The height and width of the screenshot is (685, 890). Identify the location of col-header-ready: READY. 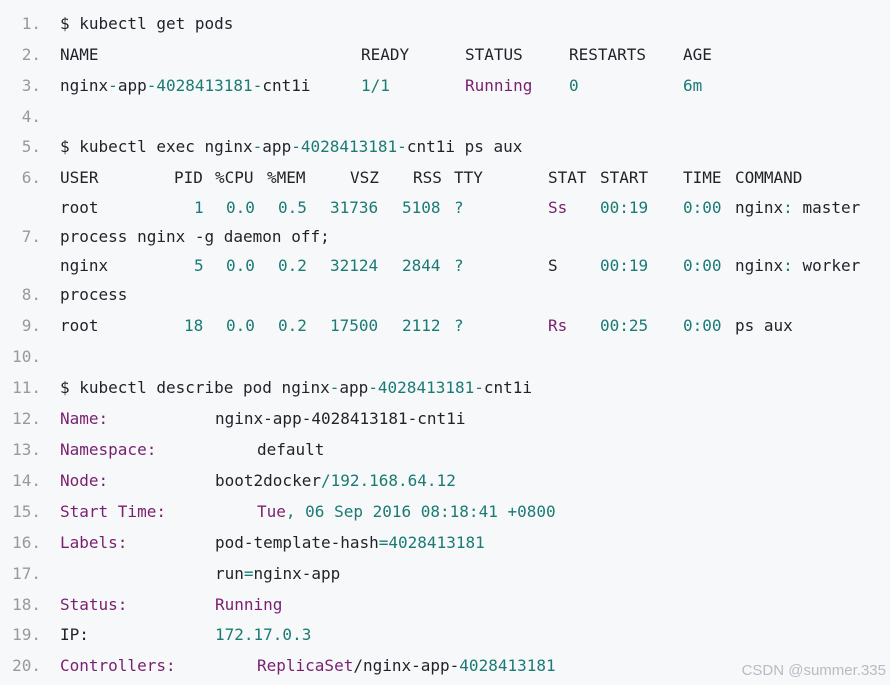
(385, 54).